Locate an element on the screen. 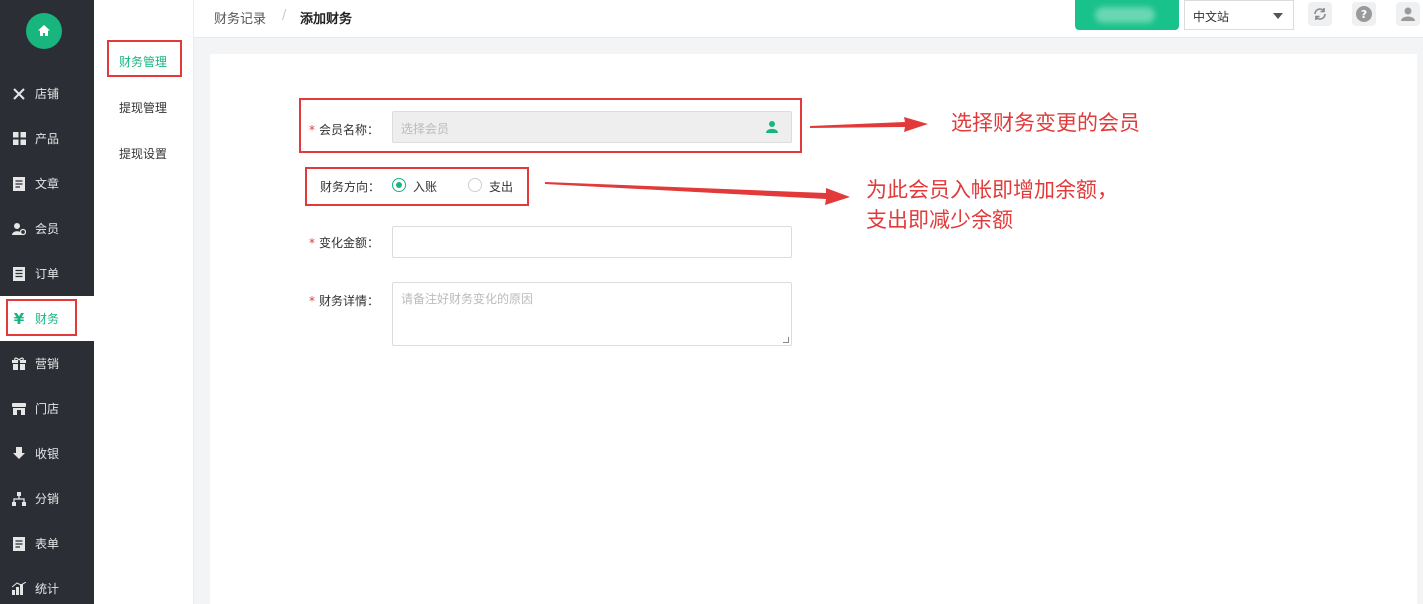 The height and width of the screenshot is (604, 1423). arrow-to-direction-note is located at coordinates (697, 193).